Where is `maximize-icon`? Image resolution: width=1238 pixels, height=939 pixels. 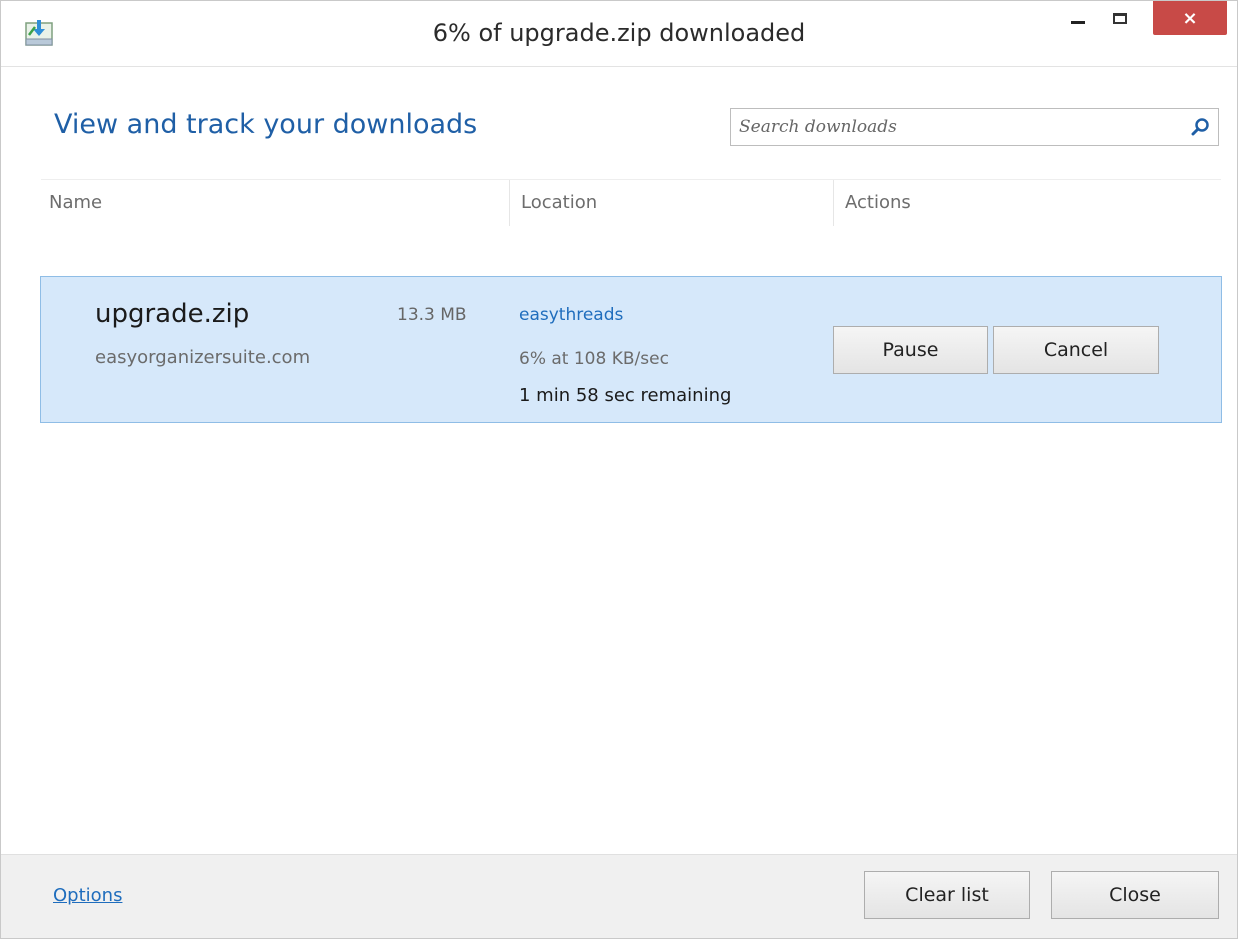
maximize-icon is located at coordinates (1120, 18).